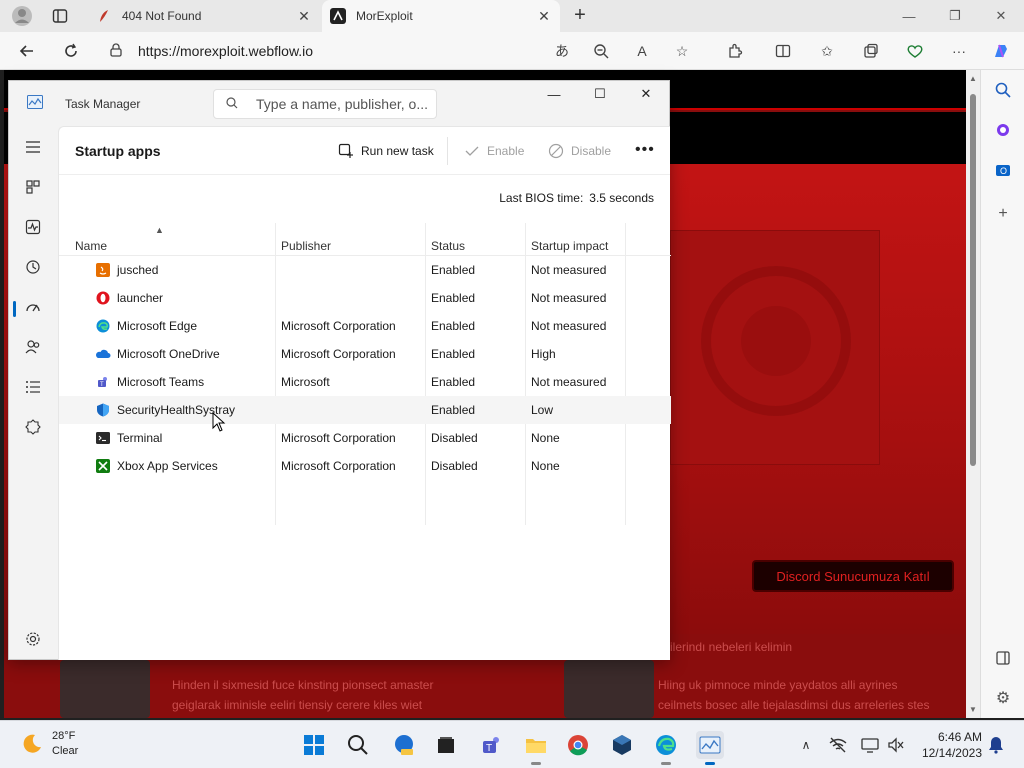 Image resolution: width=1024 pixels, height=768 pixels. What do you see at coordinates (338, 16) in the screenshot?
I see `site-logo-icon` at bounding box center [338, 16].